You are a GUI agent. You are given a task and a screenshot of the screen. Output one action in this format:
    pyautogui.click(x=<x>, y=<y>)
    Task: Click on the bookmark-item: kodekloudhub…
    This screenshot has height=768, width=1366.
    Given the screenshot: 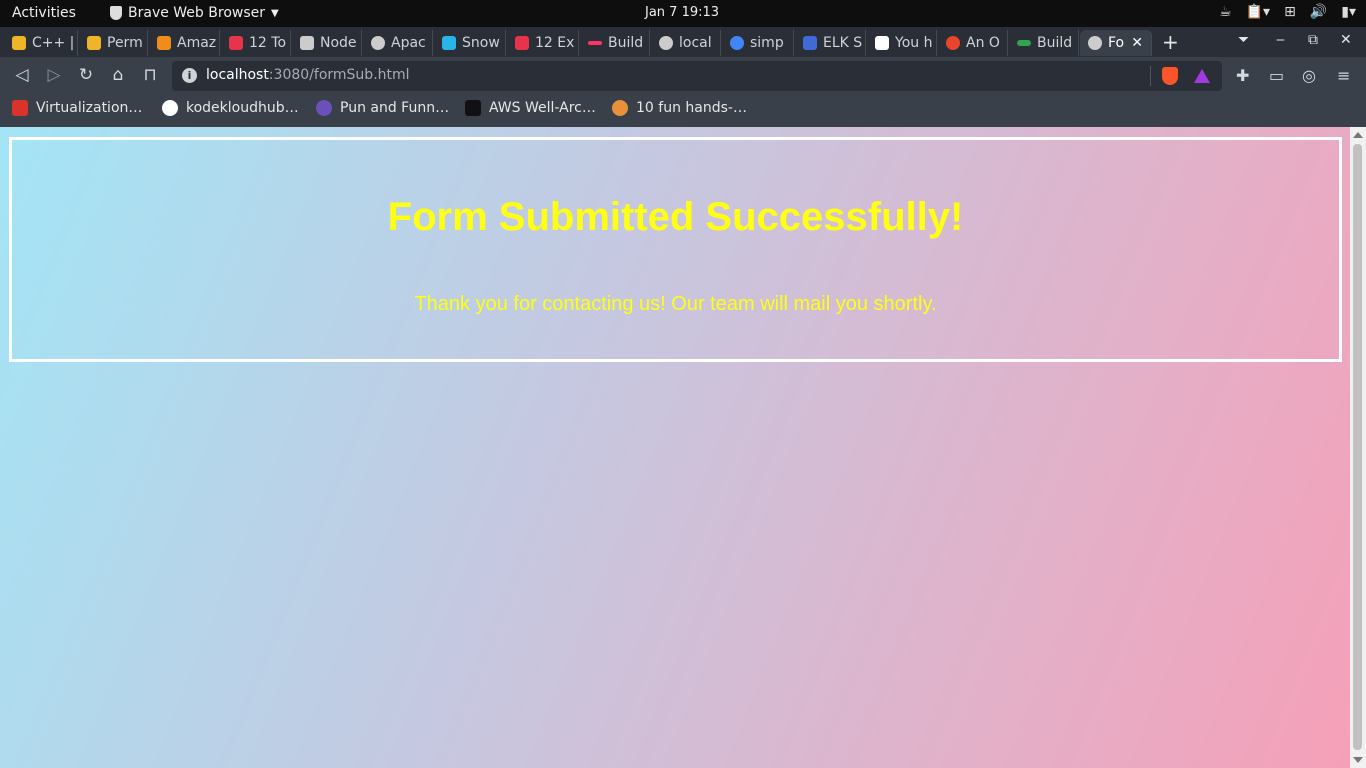 What is the action you would take?
    pyautogui.click(x=230, y=108)
    